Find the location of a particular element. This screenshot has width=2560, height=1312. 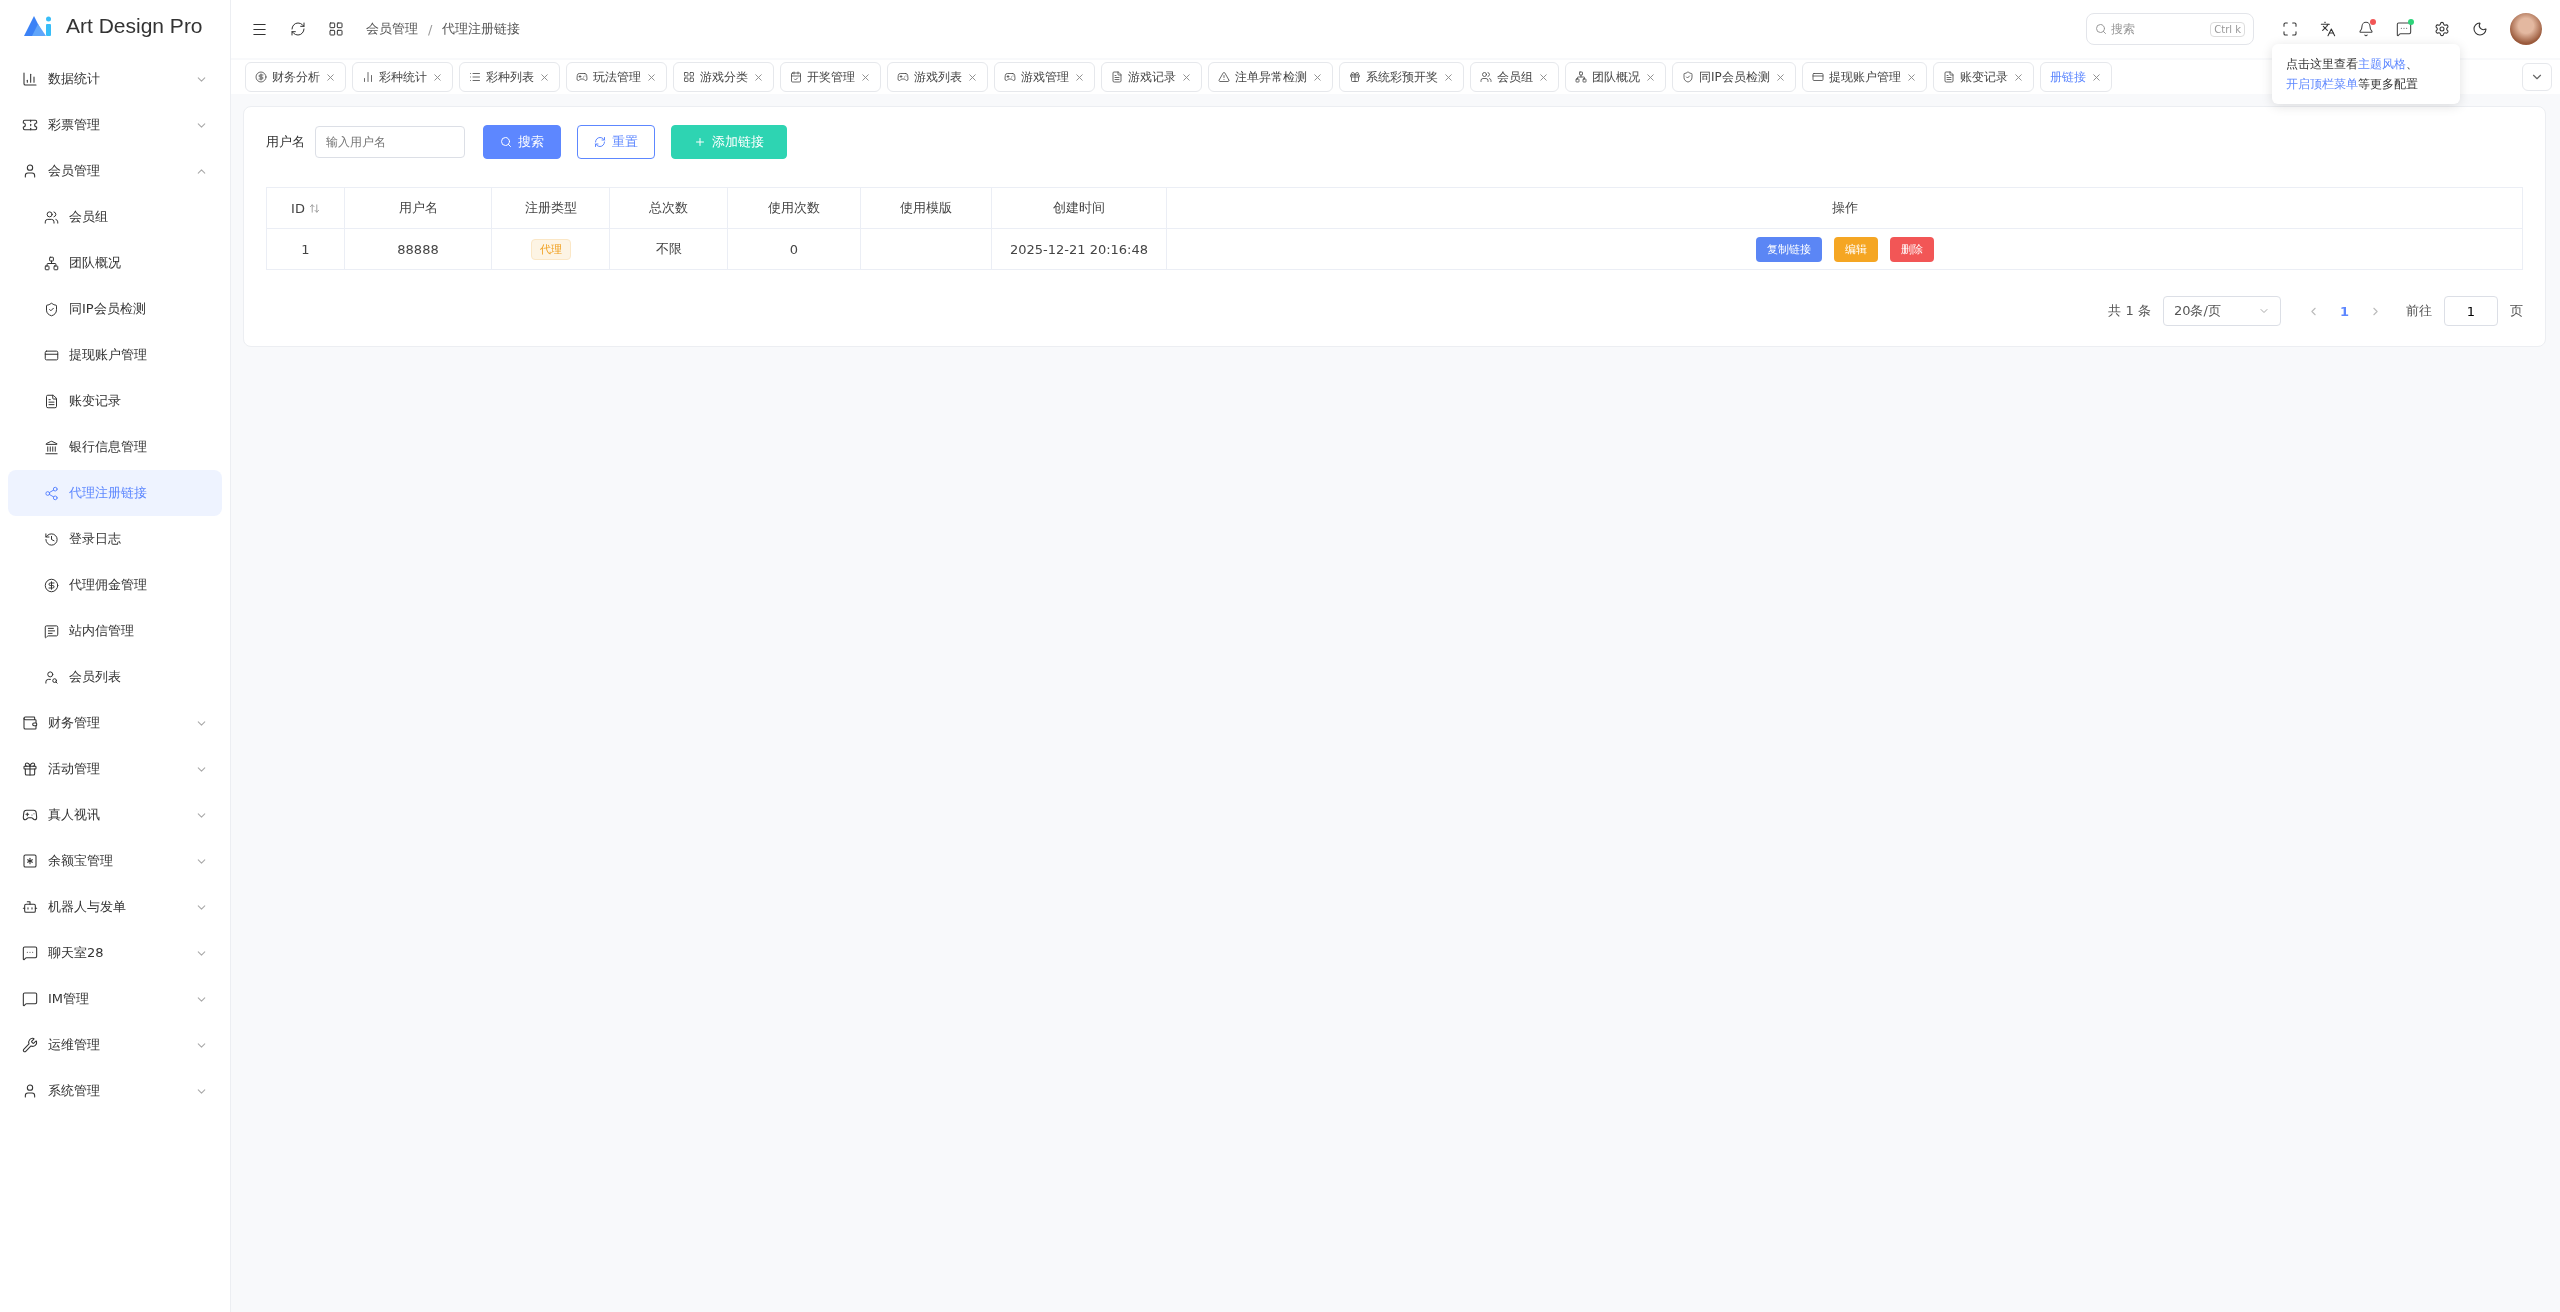

page-tab: 游戏列表 is located at coordinates (937, 77).